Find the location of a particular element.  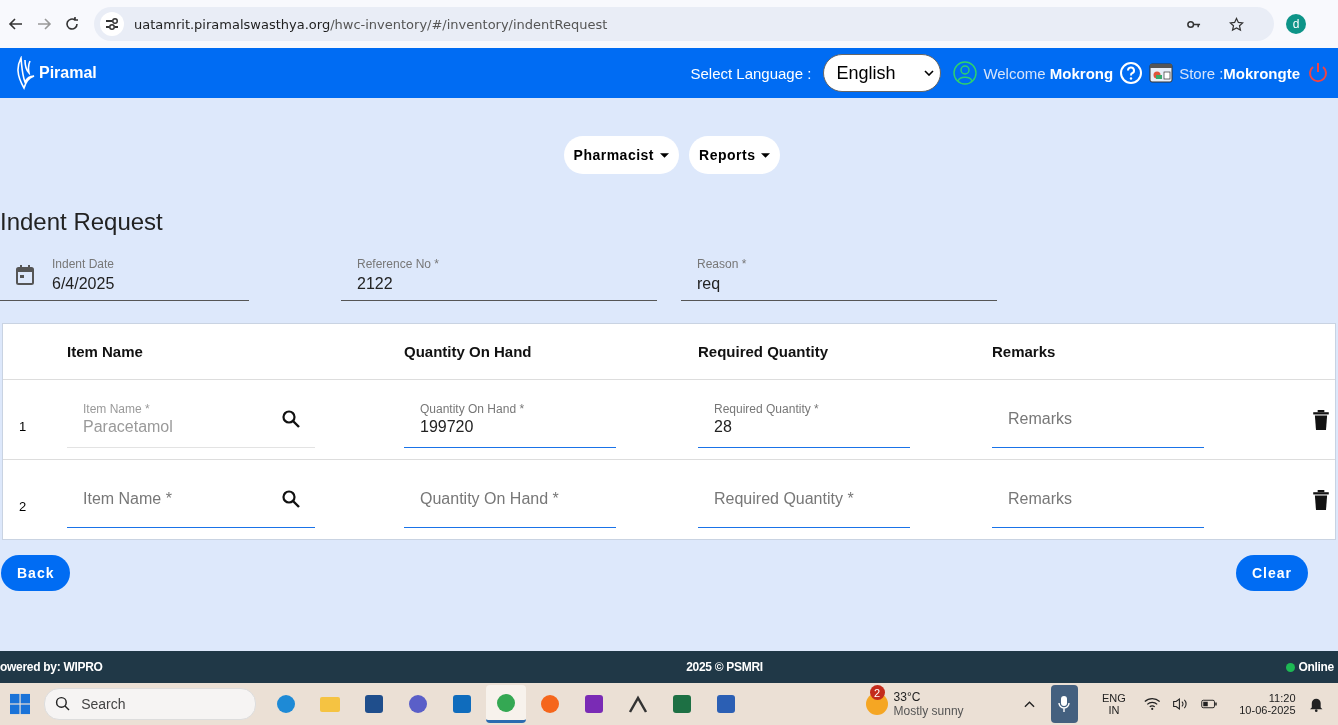

menu-dropdown-button: Pharmacist is located at coordinates (621, 155).